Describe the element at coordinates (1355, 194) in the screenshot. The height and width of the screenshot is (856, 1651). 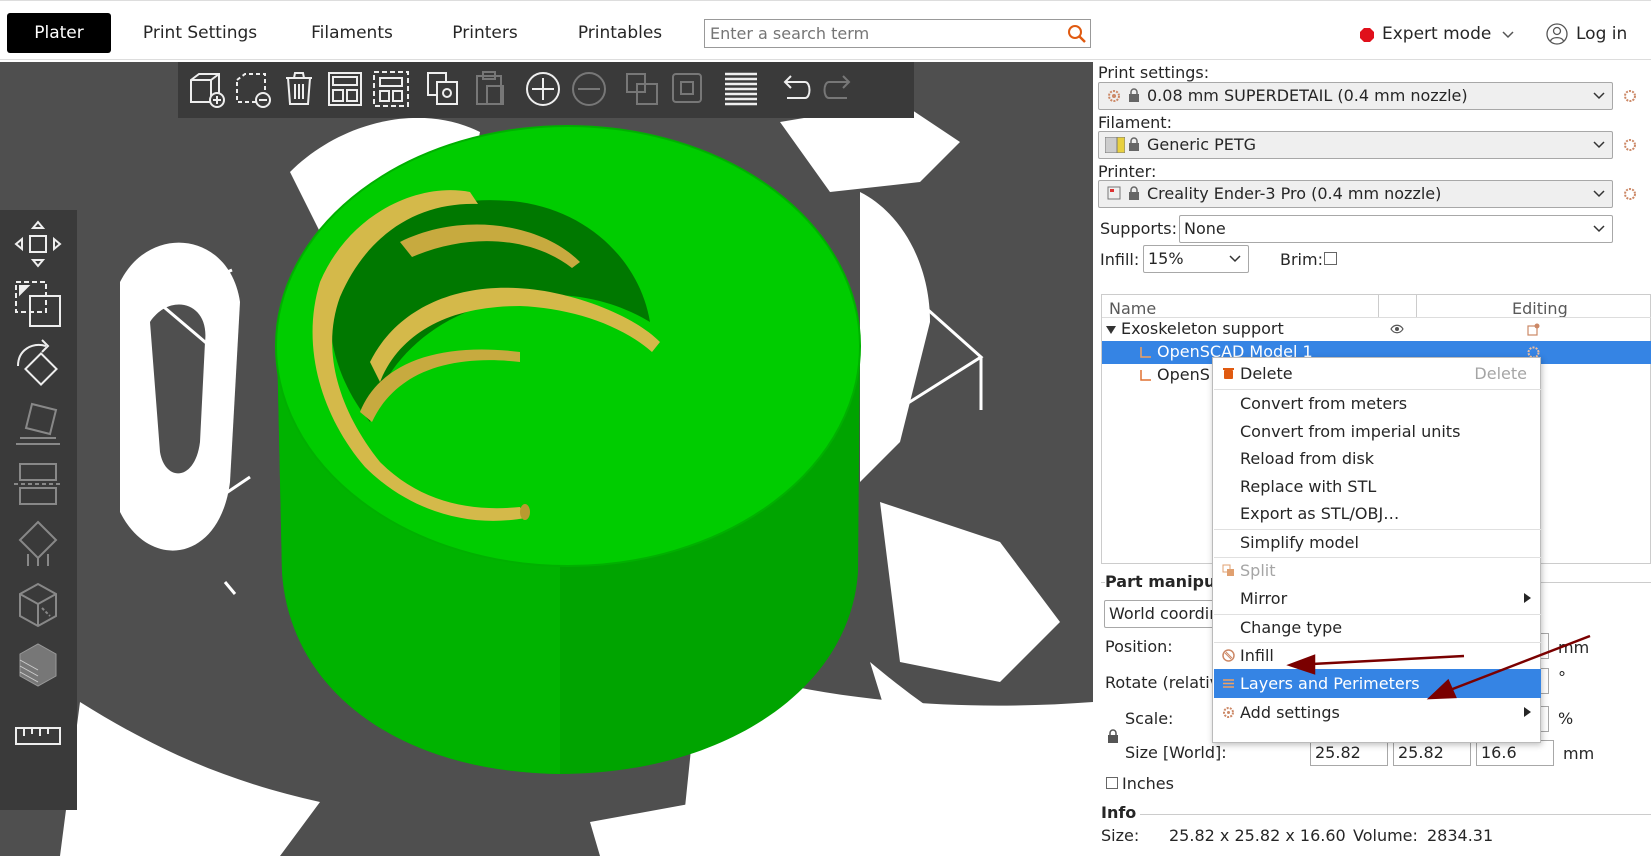
I see `printer-combo: Creality Ender-3 Pro (0.4 mm nozzle)` at that location.